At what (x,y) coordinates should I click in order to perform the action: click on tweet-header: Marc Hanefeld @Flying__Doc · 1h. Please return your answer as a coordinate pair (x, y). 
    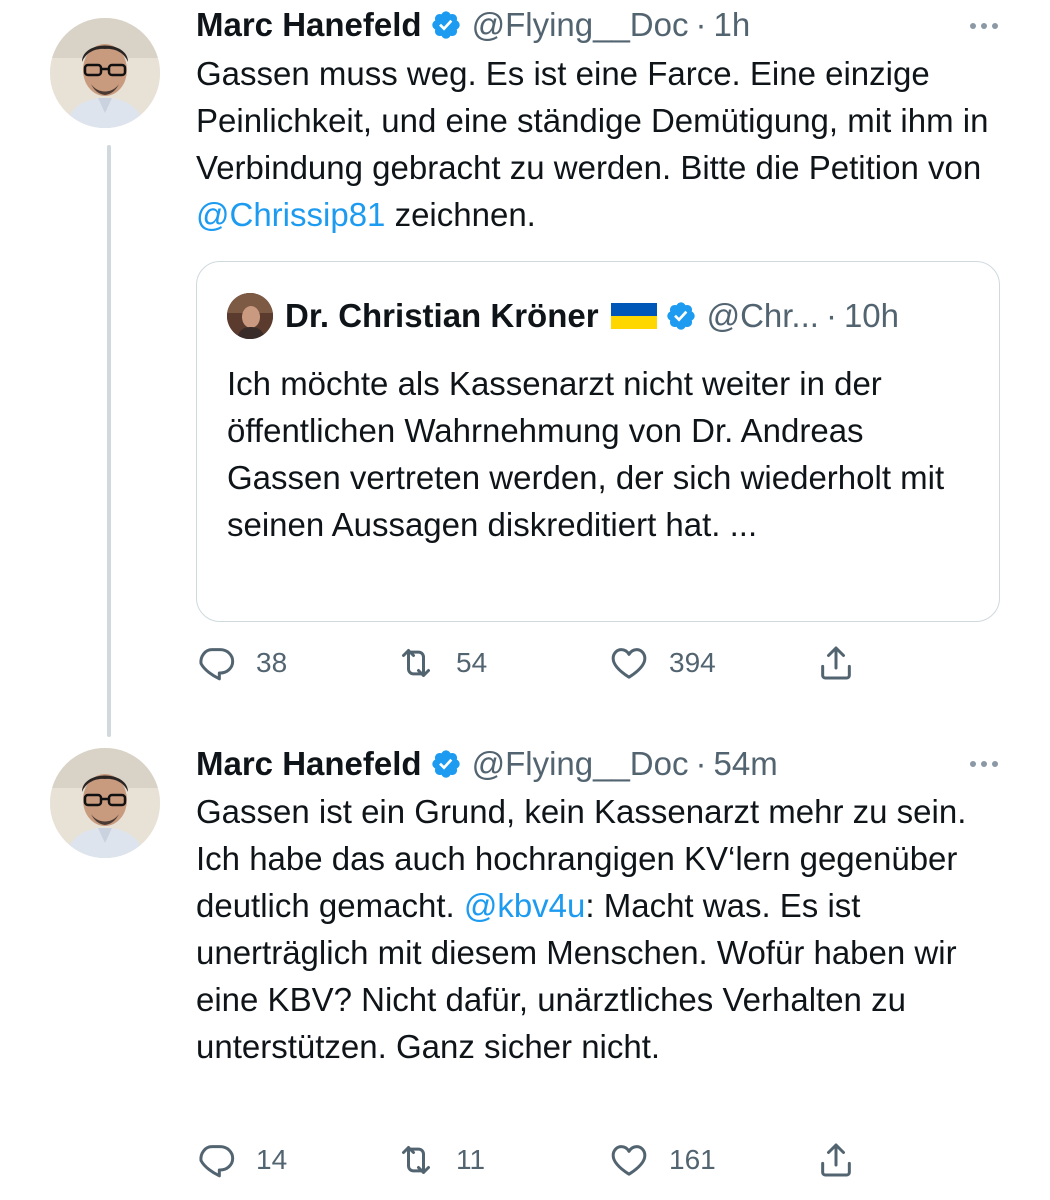
    Looking at the image, I should click on (473, 25).